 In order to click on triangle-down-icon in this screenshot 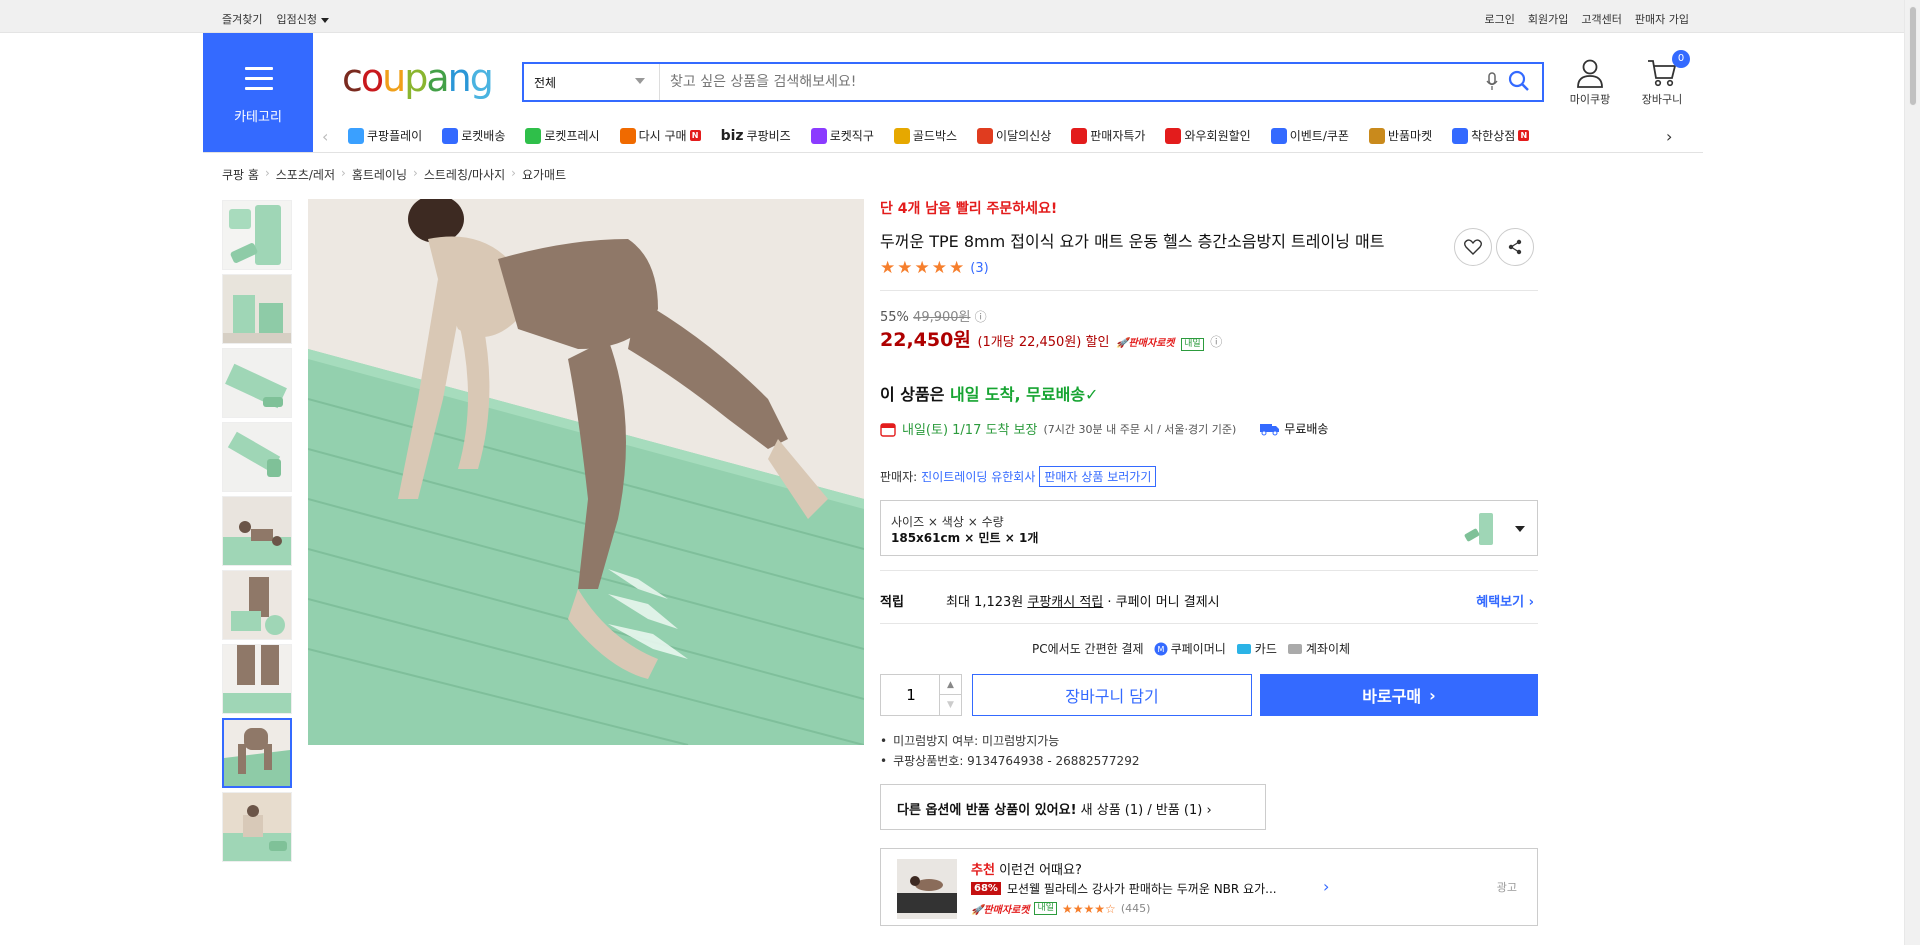, I will do `click(640, 81)`.